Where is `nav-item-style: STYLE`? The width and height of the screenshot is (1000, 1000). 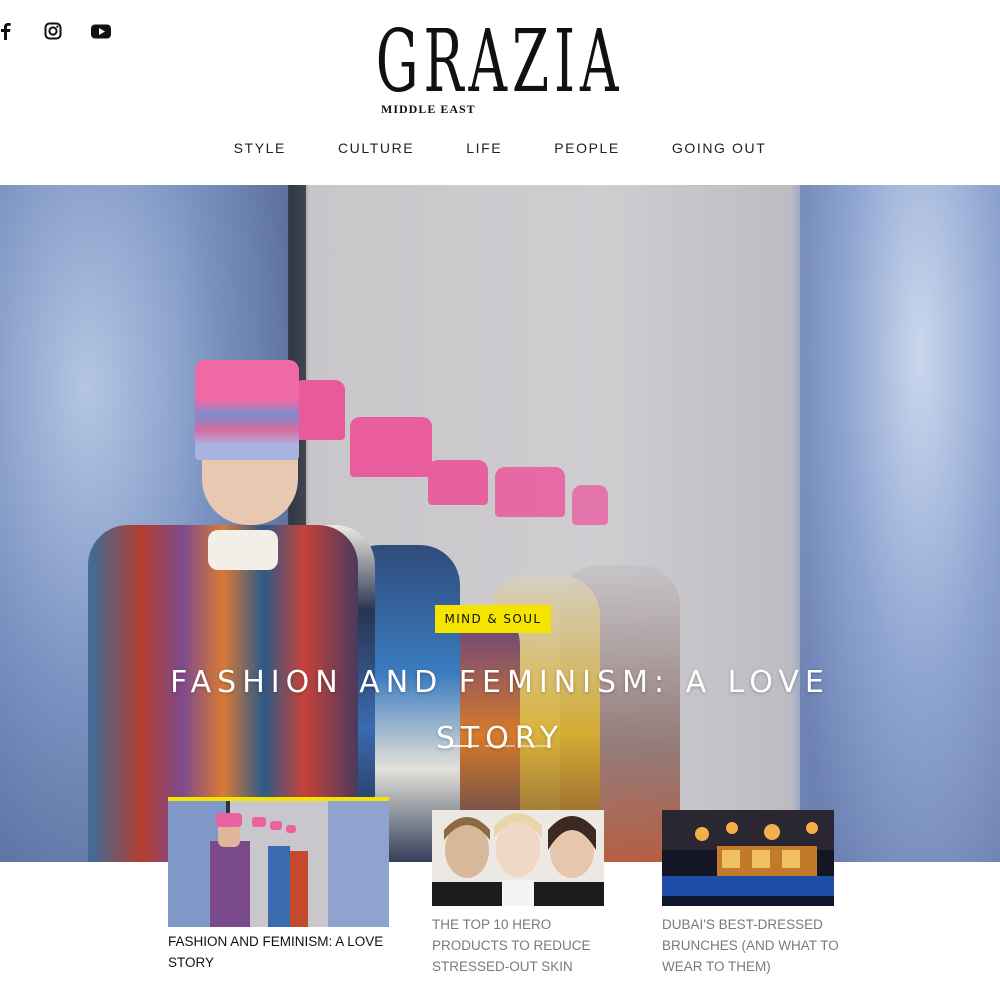 nav-item-style: STYLE is located at coordinates (260, 148).